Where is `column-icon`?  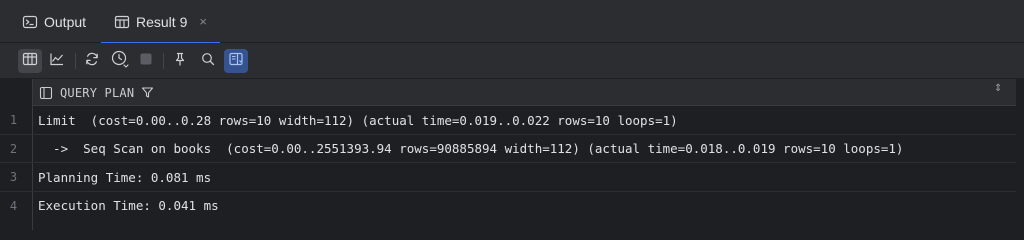
column-icon is located at coordinates (46, 93).